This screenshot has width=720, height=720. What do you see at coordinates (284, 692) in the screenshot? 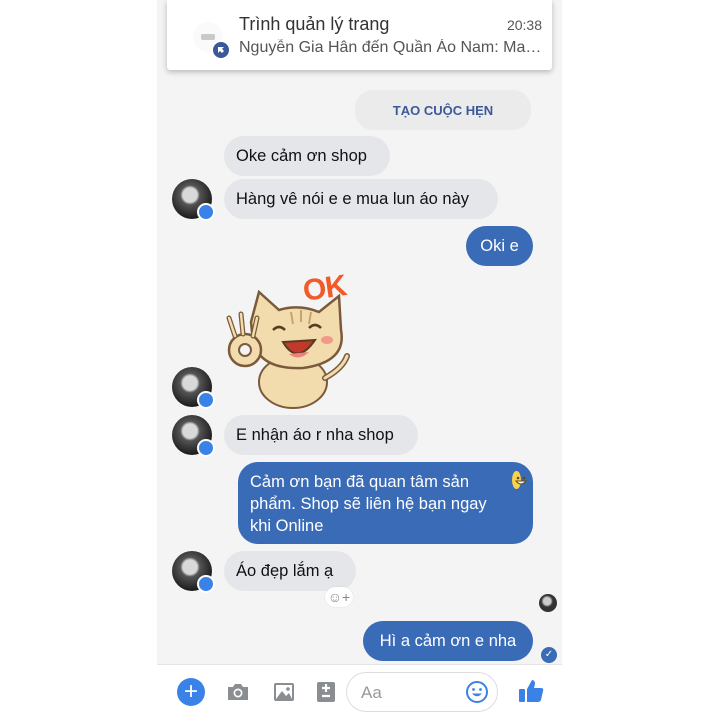
I see `gallery-icon` at bounding box center [284, 692].